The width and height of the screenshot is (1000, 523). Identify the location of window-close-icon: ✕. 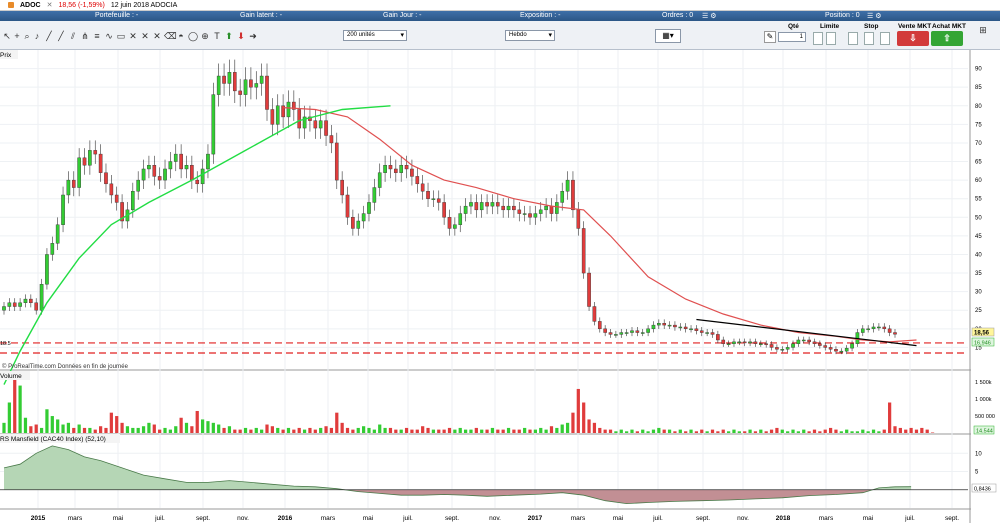
(50, 5).